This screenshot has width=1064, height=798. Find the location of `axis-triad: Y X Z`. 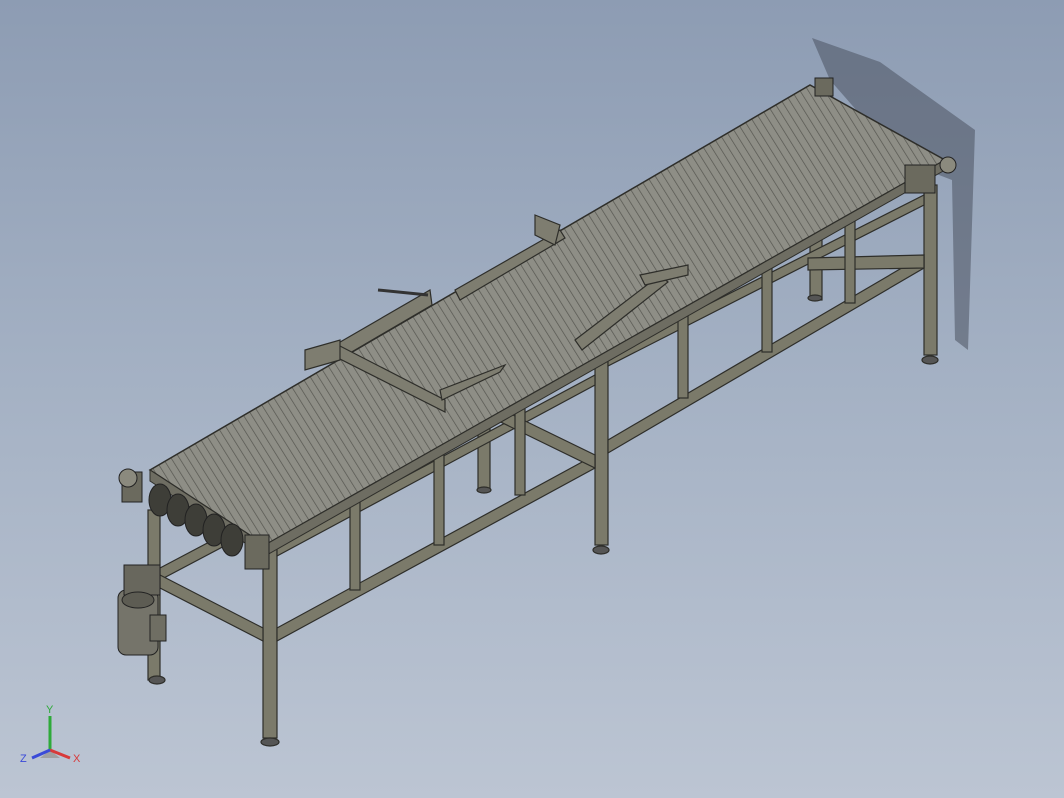

axis-triad: Y X Z is located at coordinates (50, 734).